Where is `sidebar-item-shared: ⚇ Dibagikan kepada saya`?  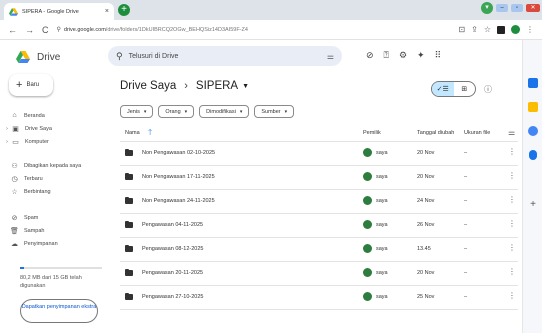
sidebar-item-shared: ⚇ Dibagikan kepada saya is located at coordinates (45, 165).